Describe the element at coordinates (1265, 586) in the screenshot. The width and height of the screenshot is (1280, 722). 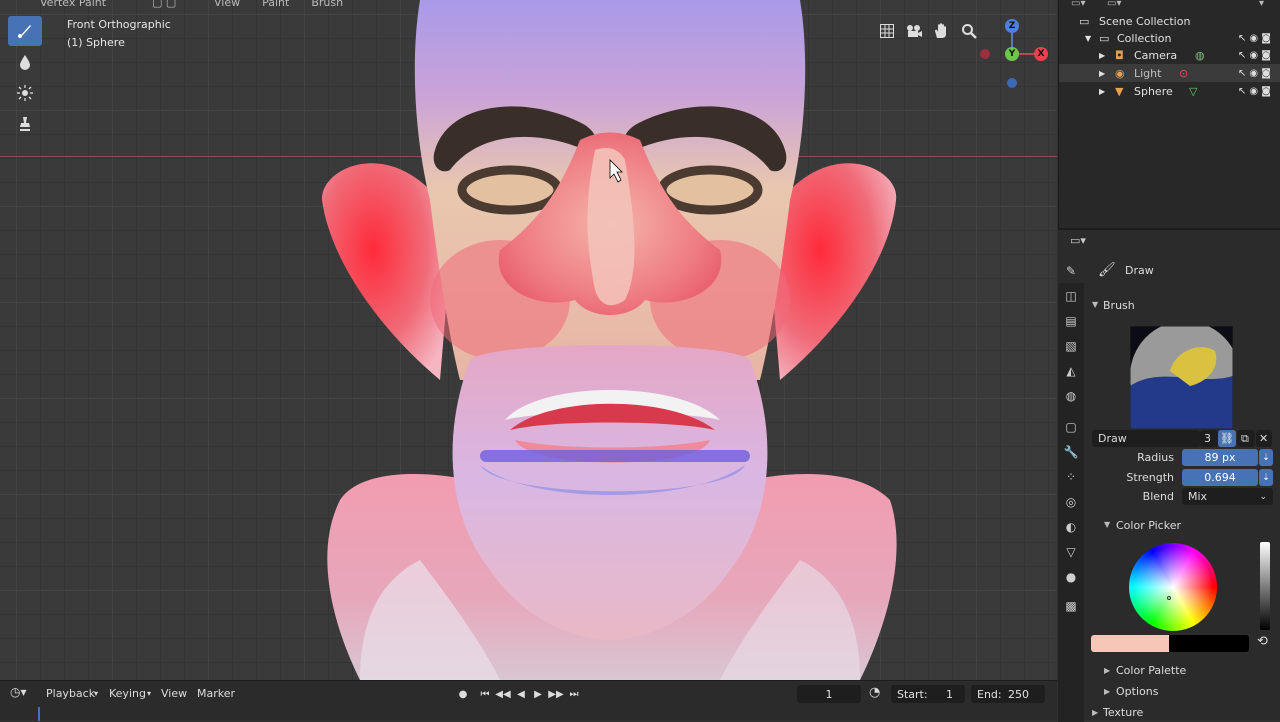
I see `value-slider` at that location.